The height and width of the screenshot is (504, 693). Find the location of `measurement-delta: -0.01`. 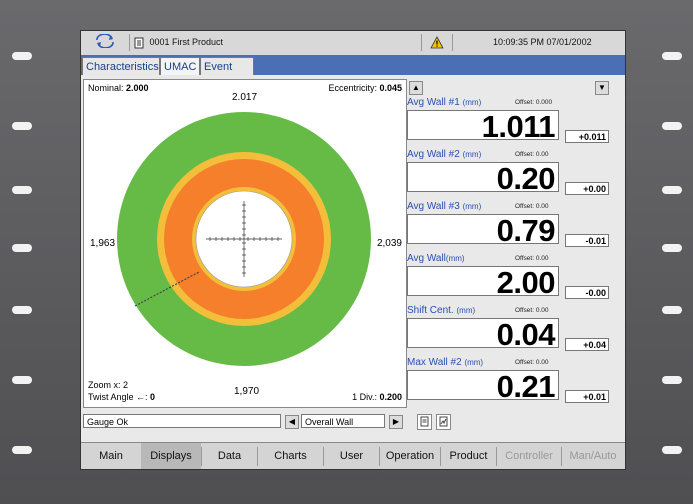

measurement-delta: -0.01 is located at coordinates (587, 240).